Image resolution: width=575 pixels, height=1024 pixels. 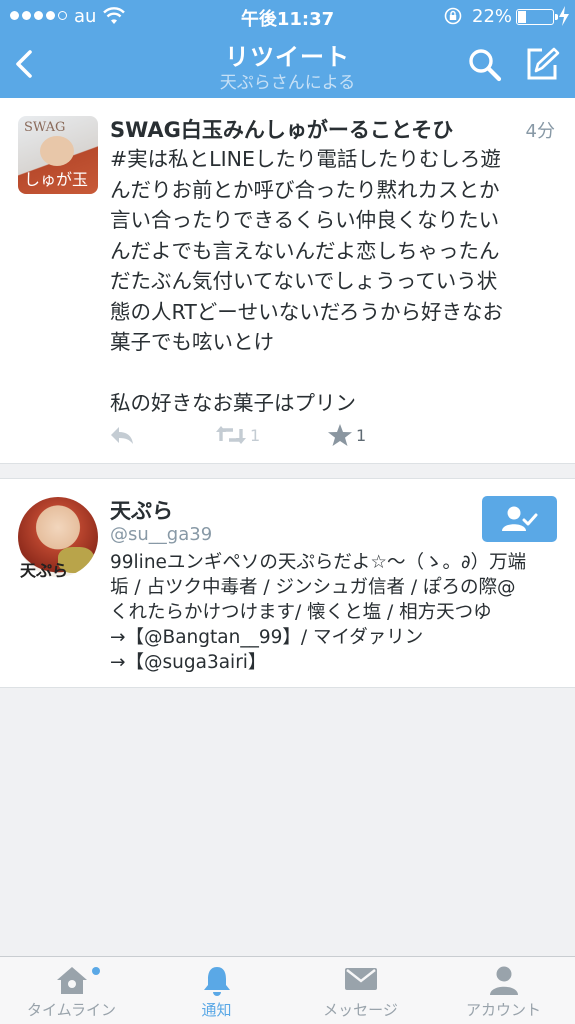 What do you see at coordinates (231, 435) in the screenshot?
I see `retweet-icon` at bounding box center [231, 435].